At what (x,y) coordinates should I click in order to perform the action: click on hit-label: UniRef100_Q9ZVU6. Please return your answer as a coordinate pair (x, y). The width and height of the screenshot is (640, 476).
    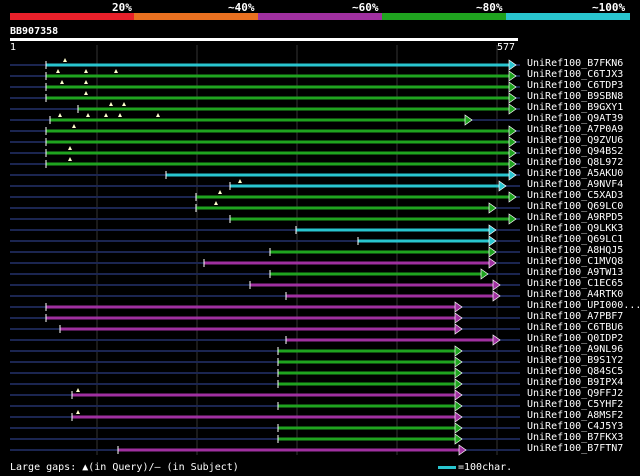
    Looking at the image, I should click on (575, 141).